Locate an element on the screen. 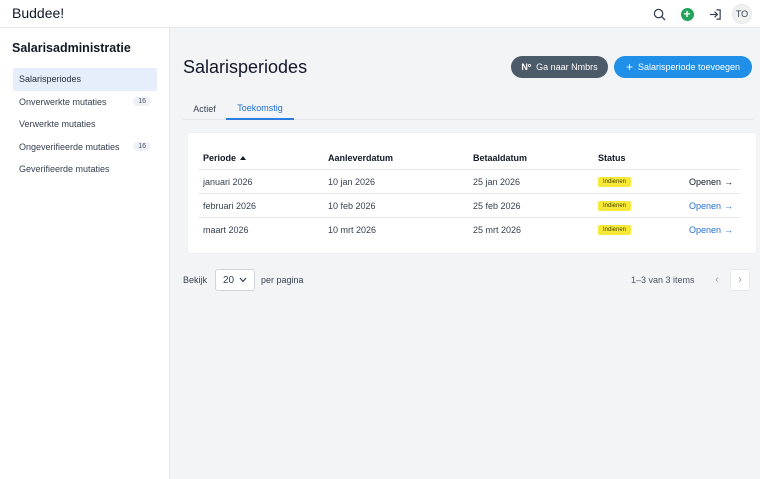  sidebar-item-label: Ongeverifieerde mutaties is located at coordinates (69, 146).